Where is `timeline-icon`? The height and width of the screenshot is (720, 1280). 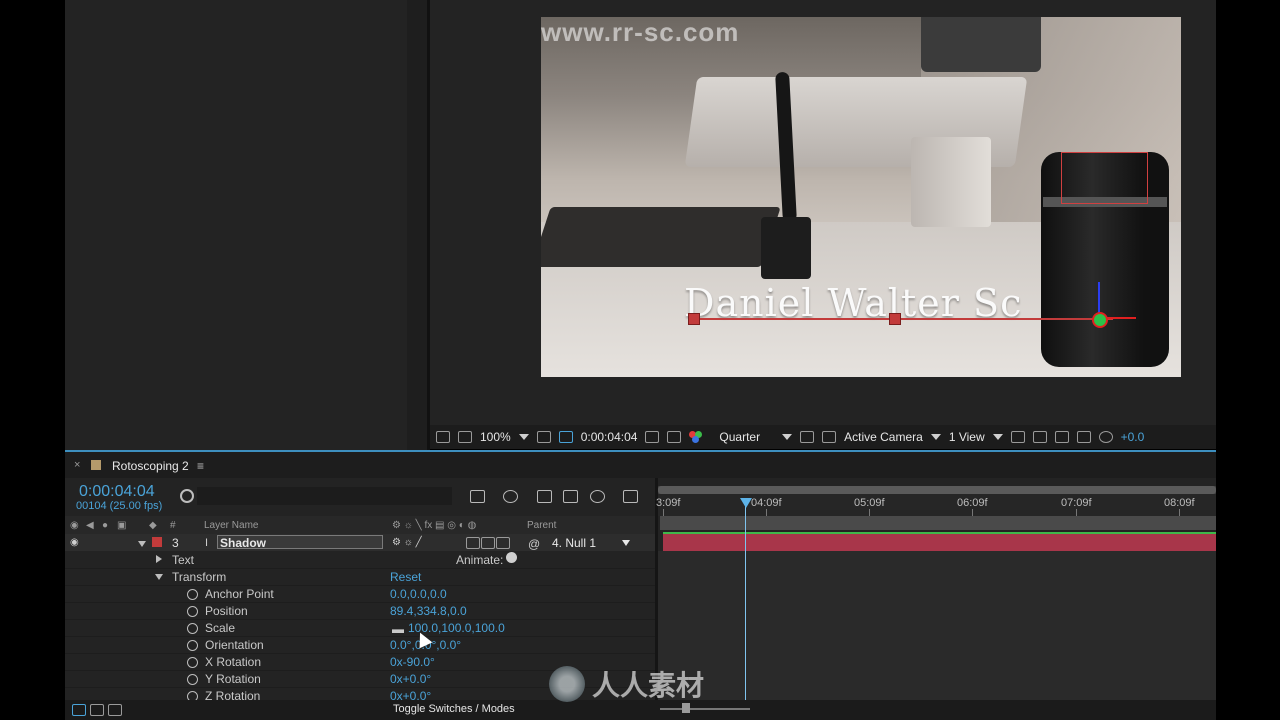
timeline-icon is located at coordinates (1061, 437).